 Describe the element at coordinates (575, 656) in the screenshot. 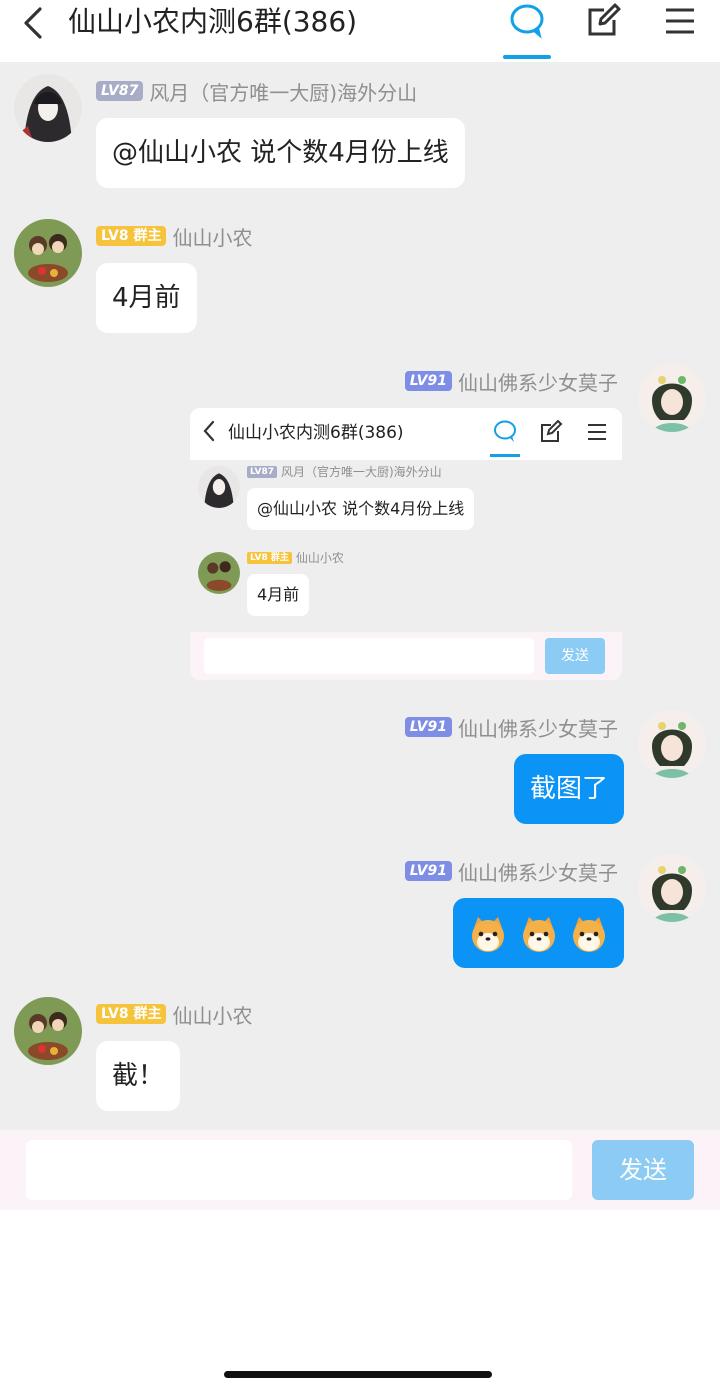

I see `screenshot-send-button: 发送` at that location.